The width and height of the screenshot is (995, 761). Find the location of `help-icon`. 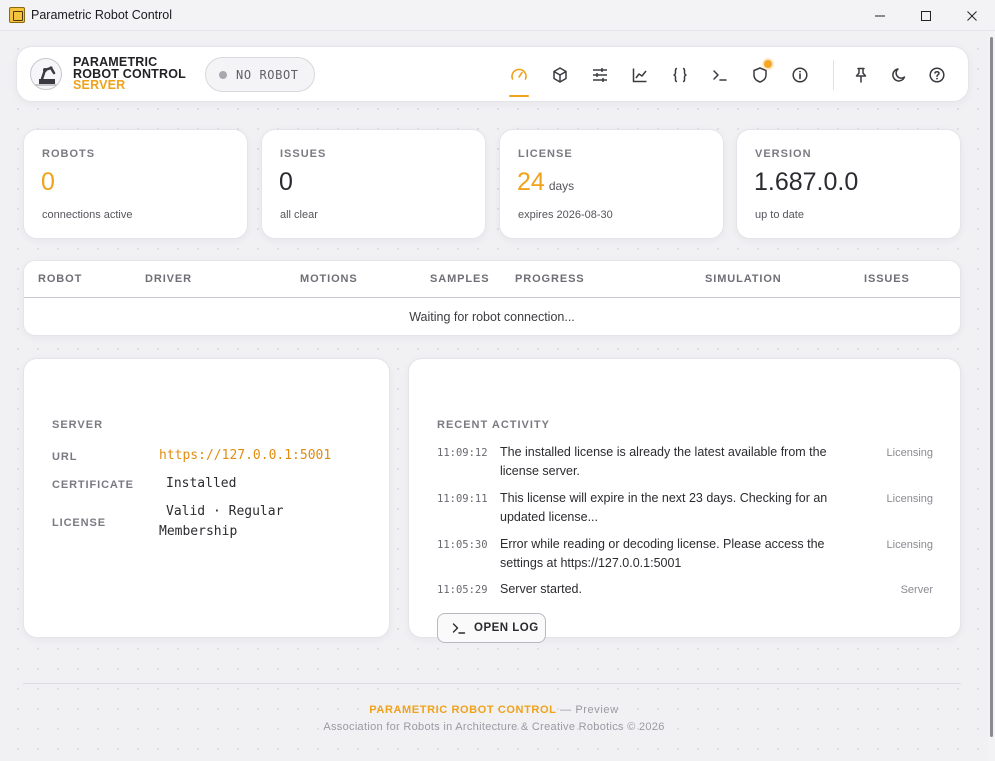

help-icon is located at coordinates (937, 75).